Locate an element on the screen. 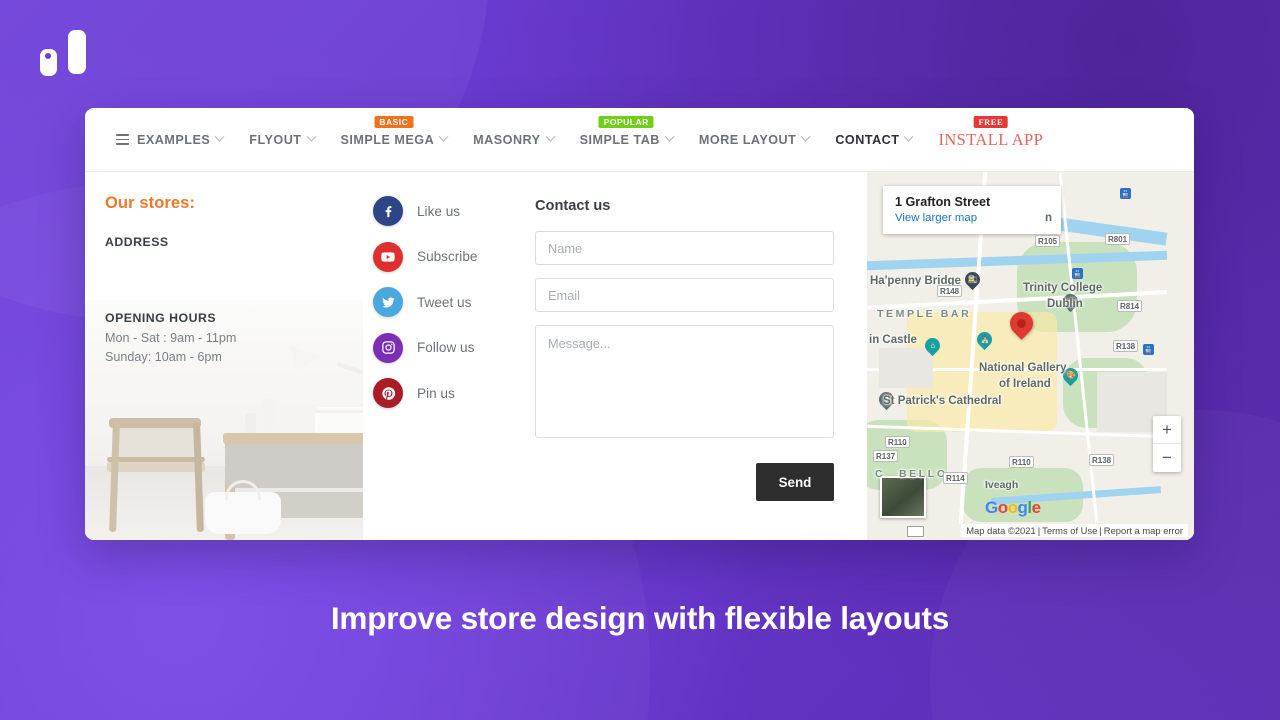 The width and height of the screenshot is (1280, 720). map-label: in Castle is located at coordinates (893, 340).